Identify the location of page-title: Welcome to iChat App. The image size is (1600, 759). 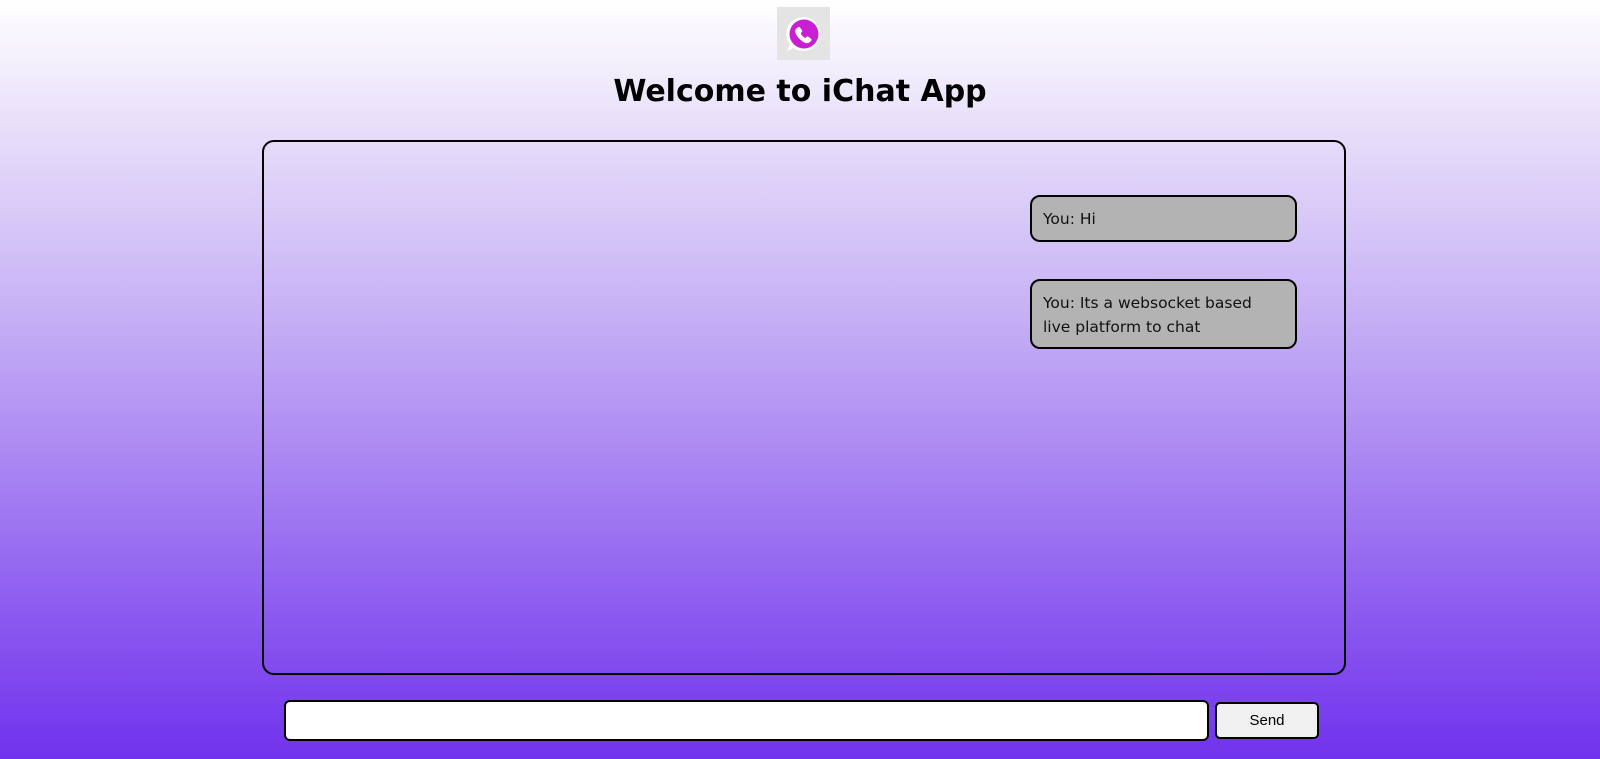
(800, 91).